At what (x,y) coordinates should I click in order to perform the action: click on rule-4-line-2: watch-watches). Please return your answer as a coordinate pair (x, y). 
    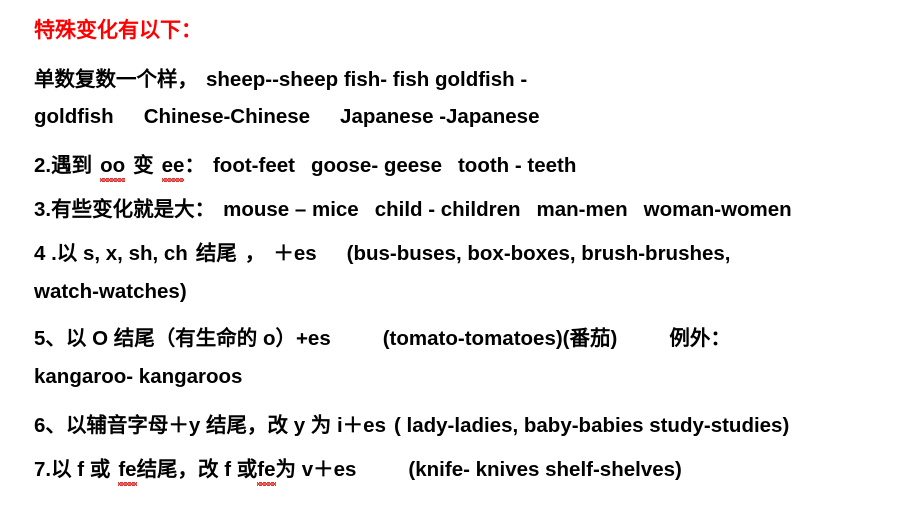
    Looking at the image, I should click on (110, 292).